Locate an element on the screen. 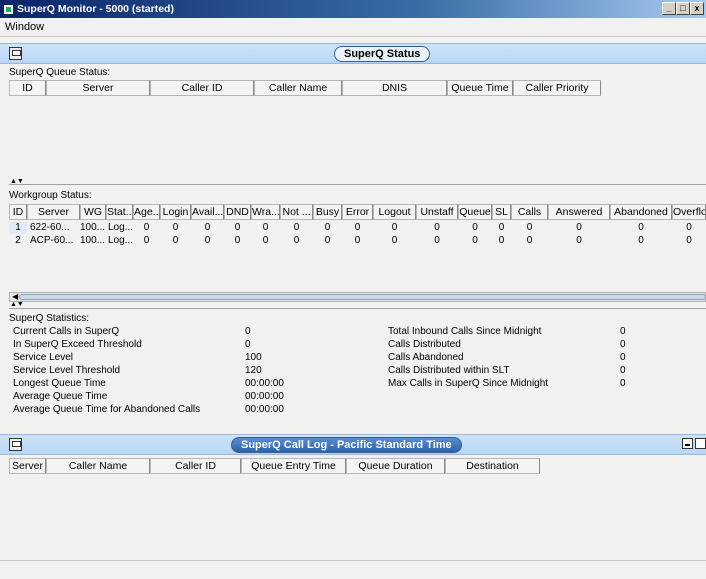  column-header-wg: WG is located at coordinates (93, 212).